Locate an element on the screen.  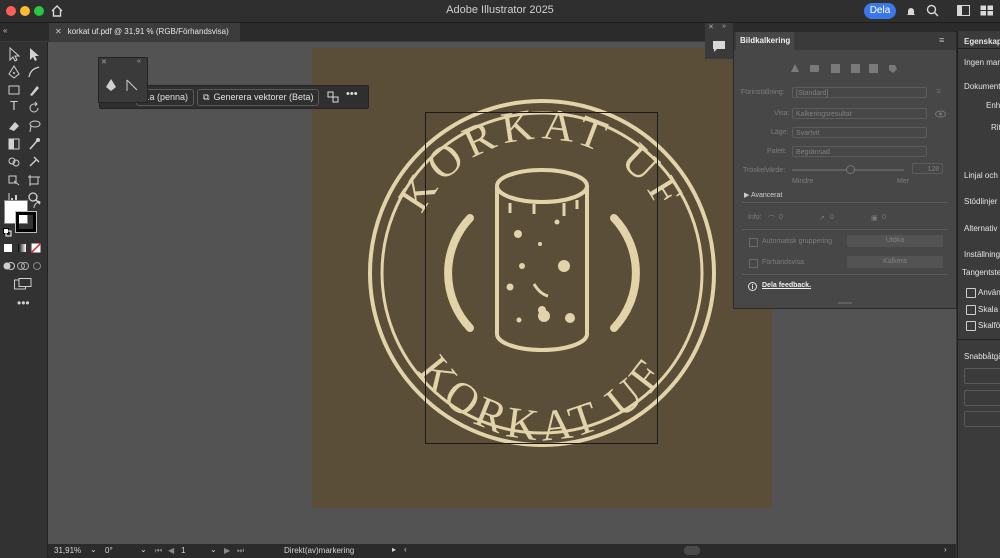
trace-button: Kalkera is located at coordinates (895, 262).